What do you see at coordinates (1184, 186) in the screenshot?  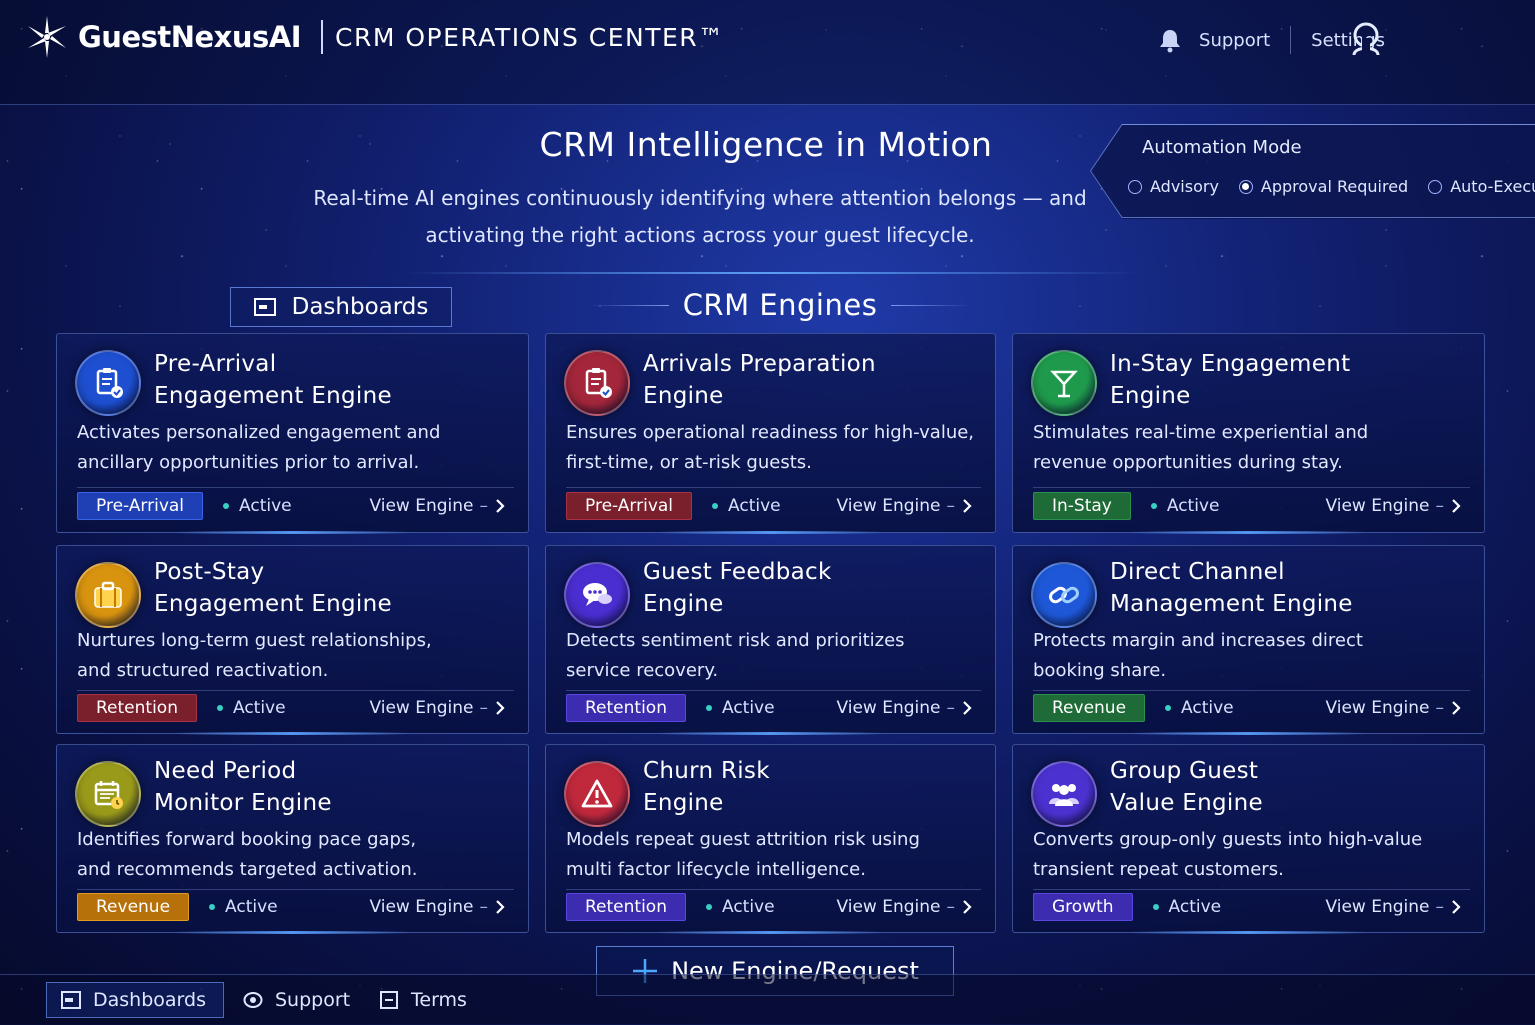 I see `mode-label: Advisory` at bounding box center [1184, 186].